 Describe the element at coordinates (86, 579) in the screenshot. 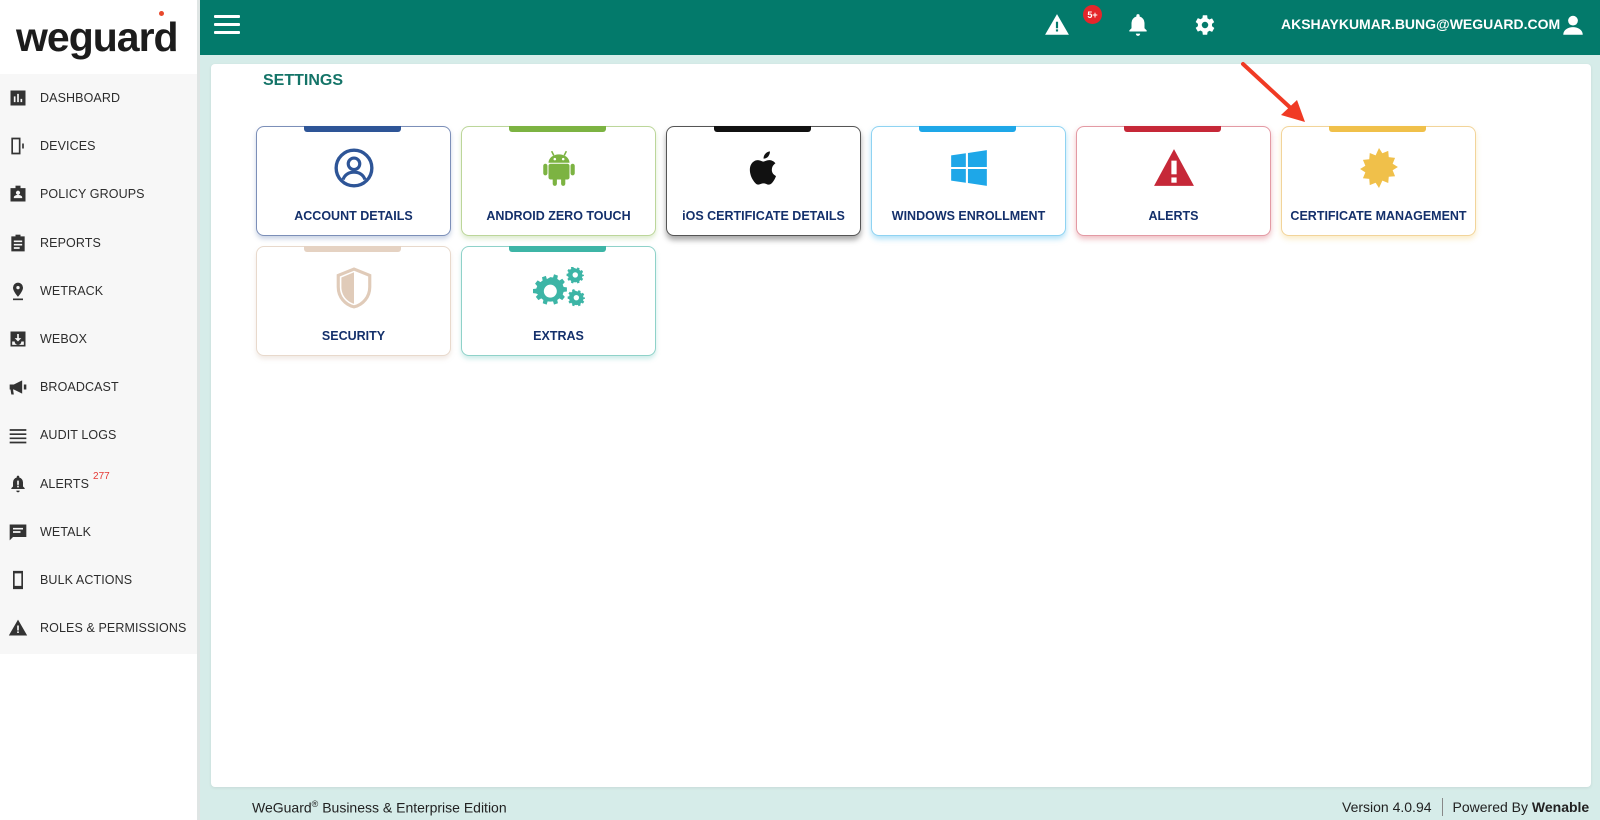

I see `sidebar-item-label: BULK ACTIONS` at that location.